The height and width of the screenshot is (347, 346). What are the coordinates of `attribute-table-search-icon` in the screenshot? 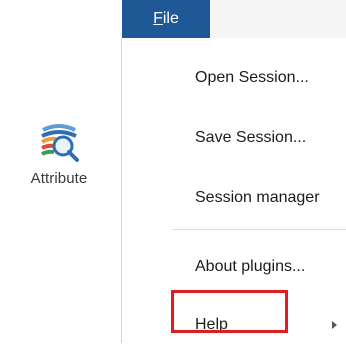 It's located at (60, 143).